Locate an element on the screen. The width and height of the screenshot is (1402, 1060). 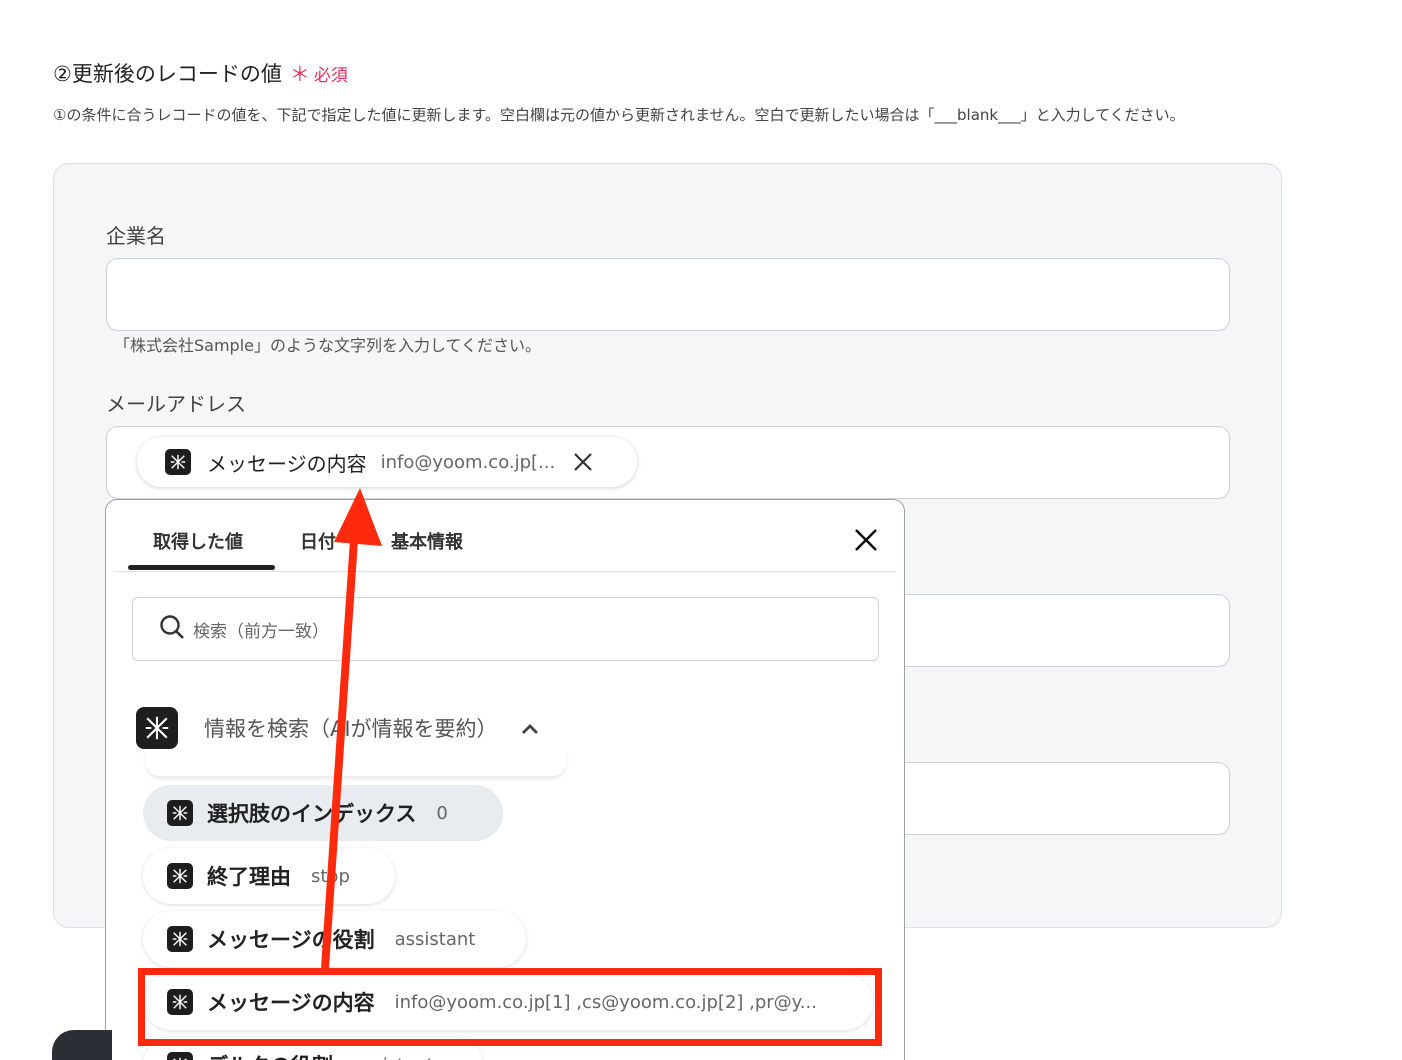
search-placeholder: 検索（前方一致） is located at coordinates (261, 631).